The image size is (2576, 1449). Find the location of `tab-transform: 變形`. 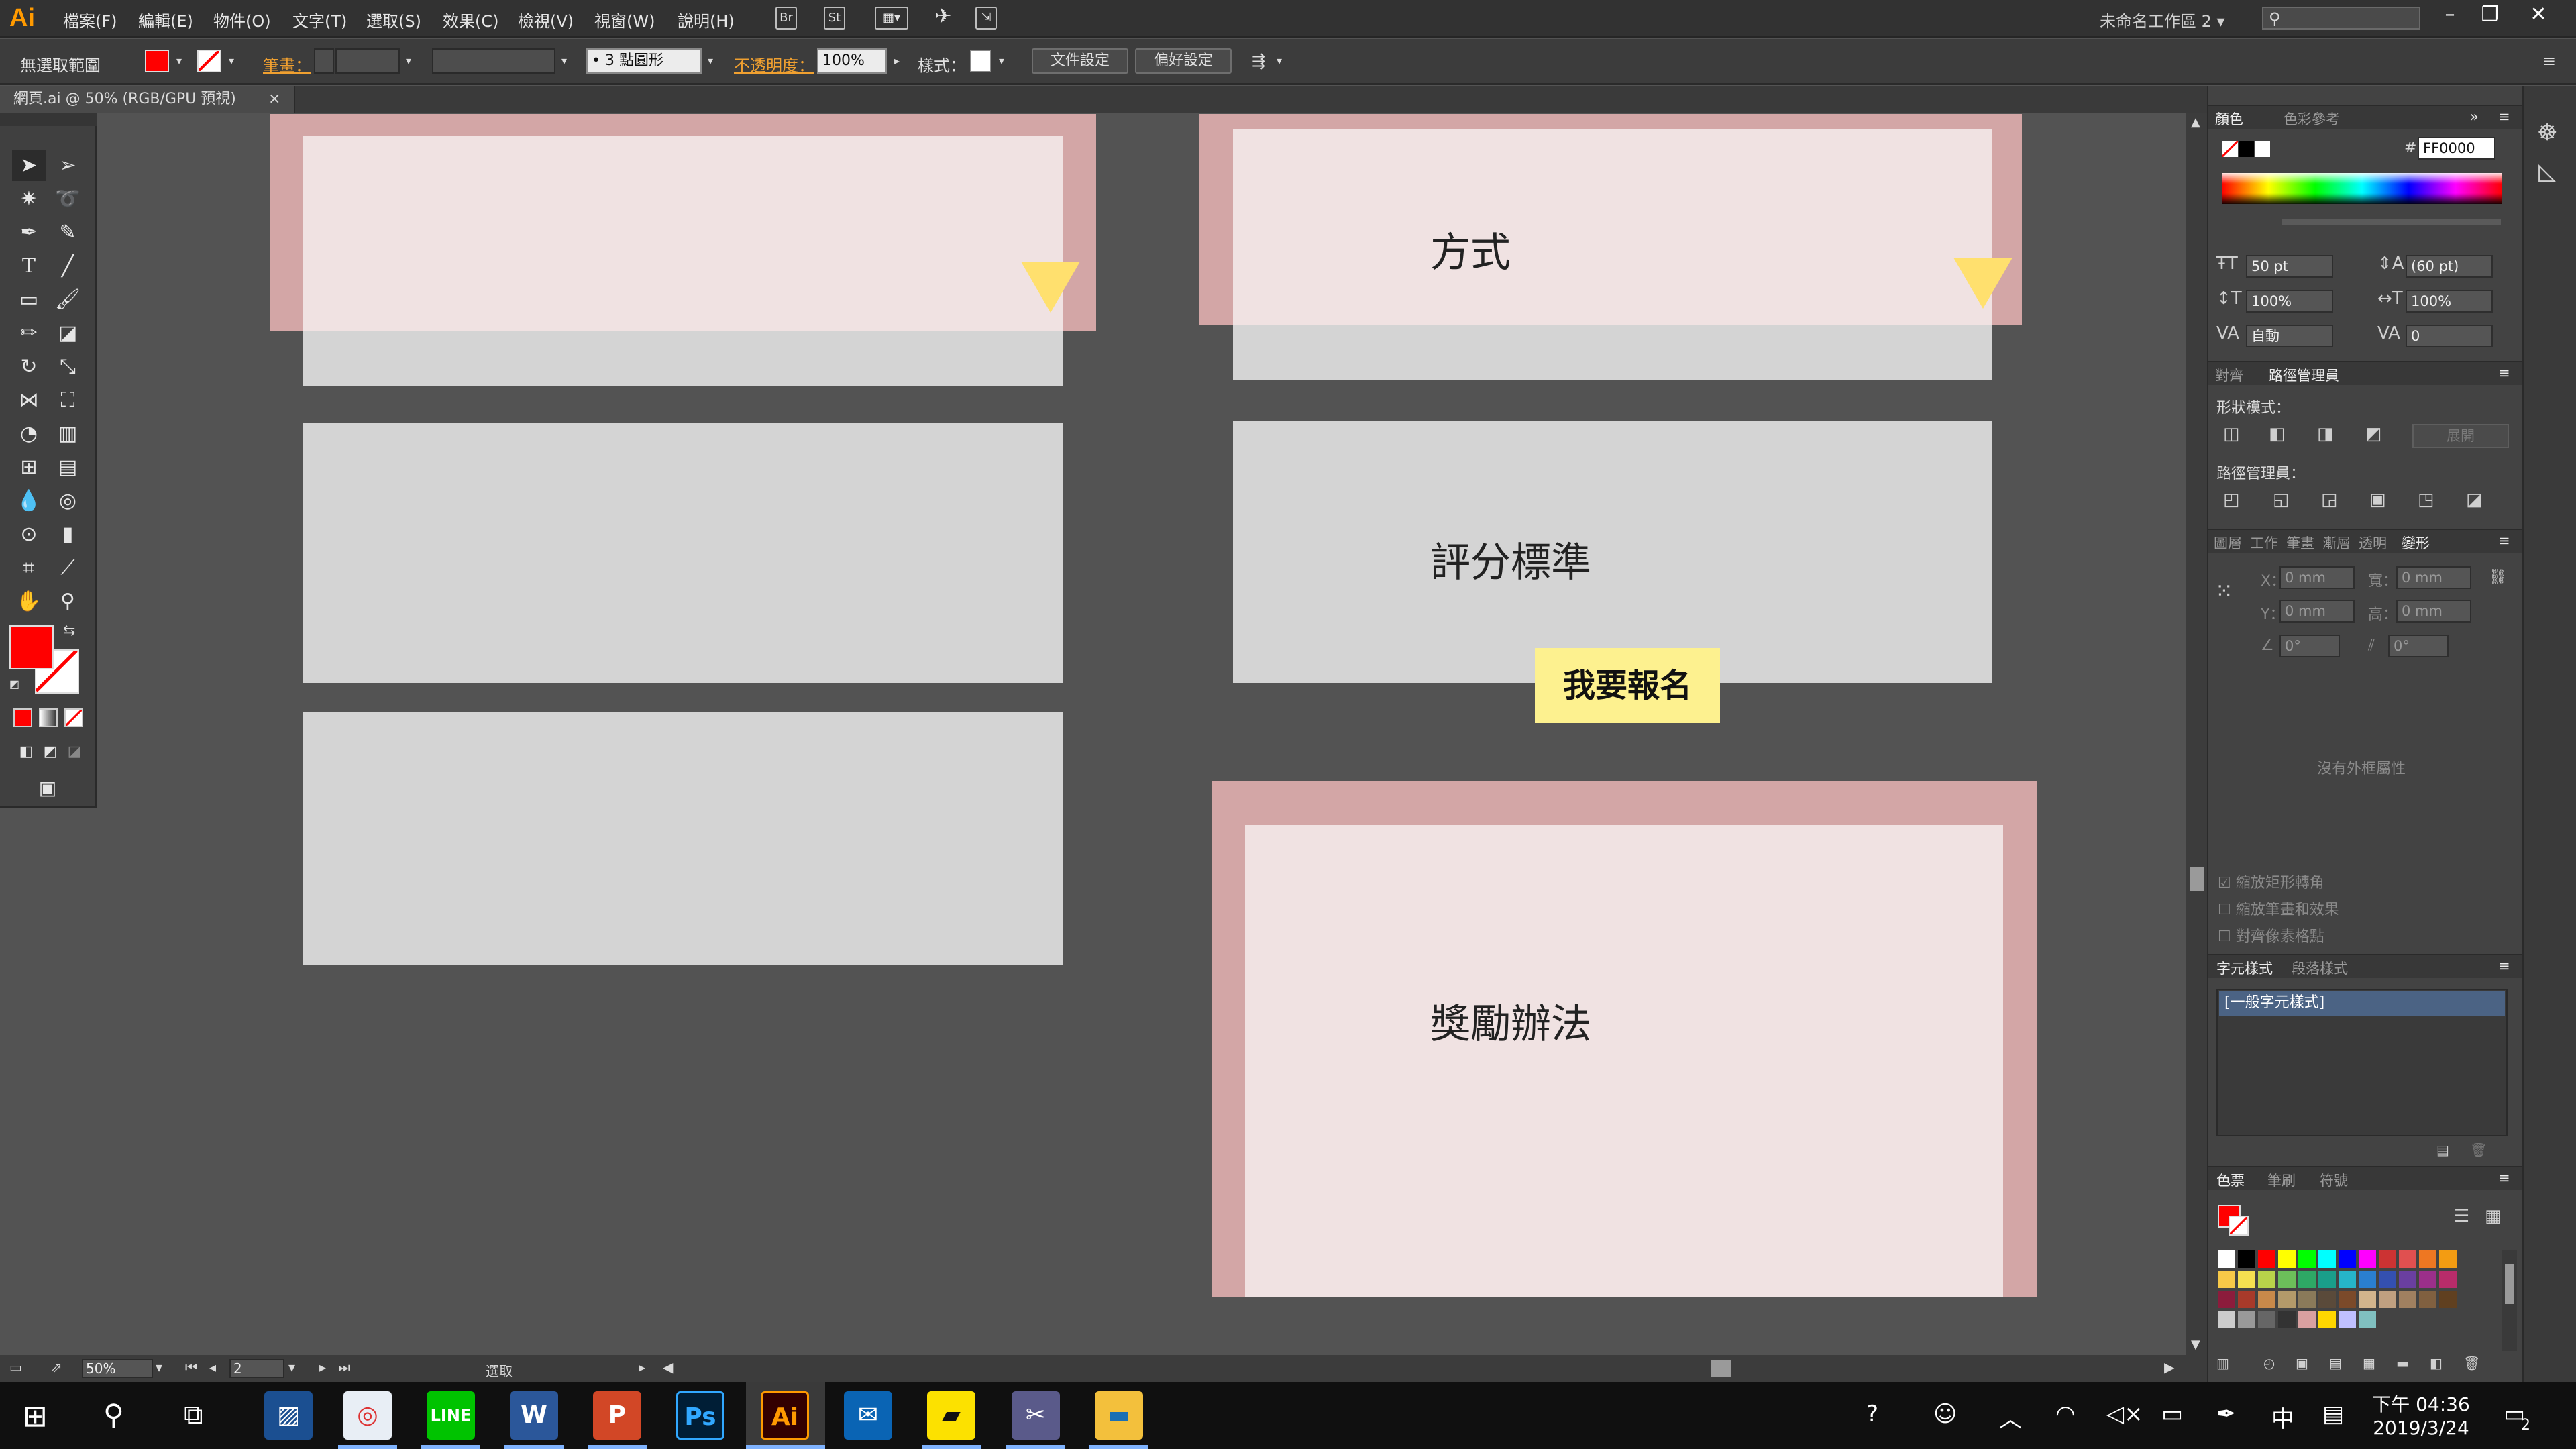

tab-transform: 變形 is located at coordinates (2416, 543).